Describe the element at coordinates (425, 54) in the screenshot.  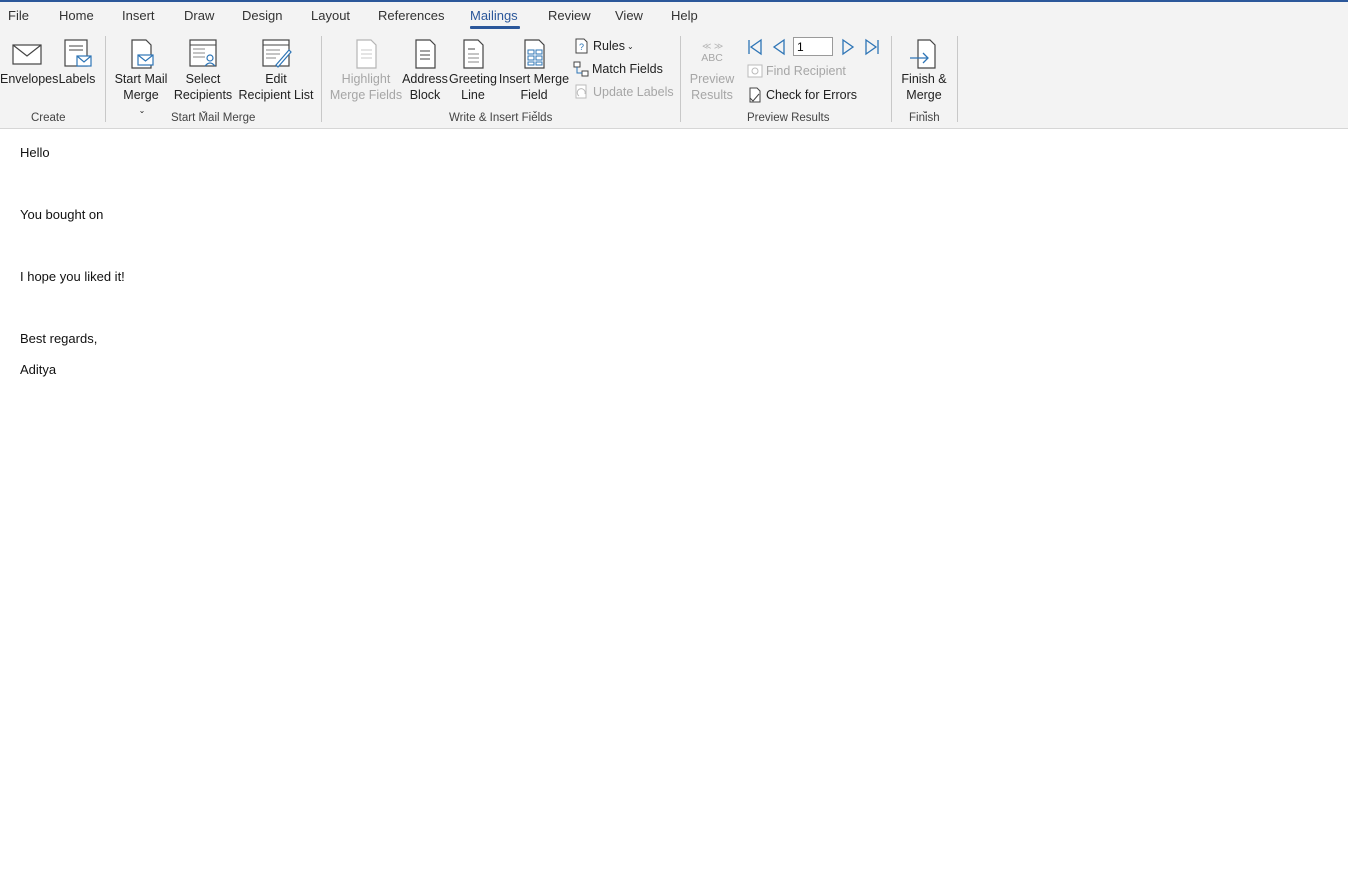
I see `address-block-icon` at that location.